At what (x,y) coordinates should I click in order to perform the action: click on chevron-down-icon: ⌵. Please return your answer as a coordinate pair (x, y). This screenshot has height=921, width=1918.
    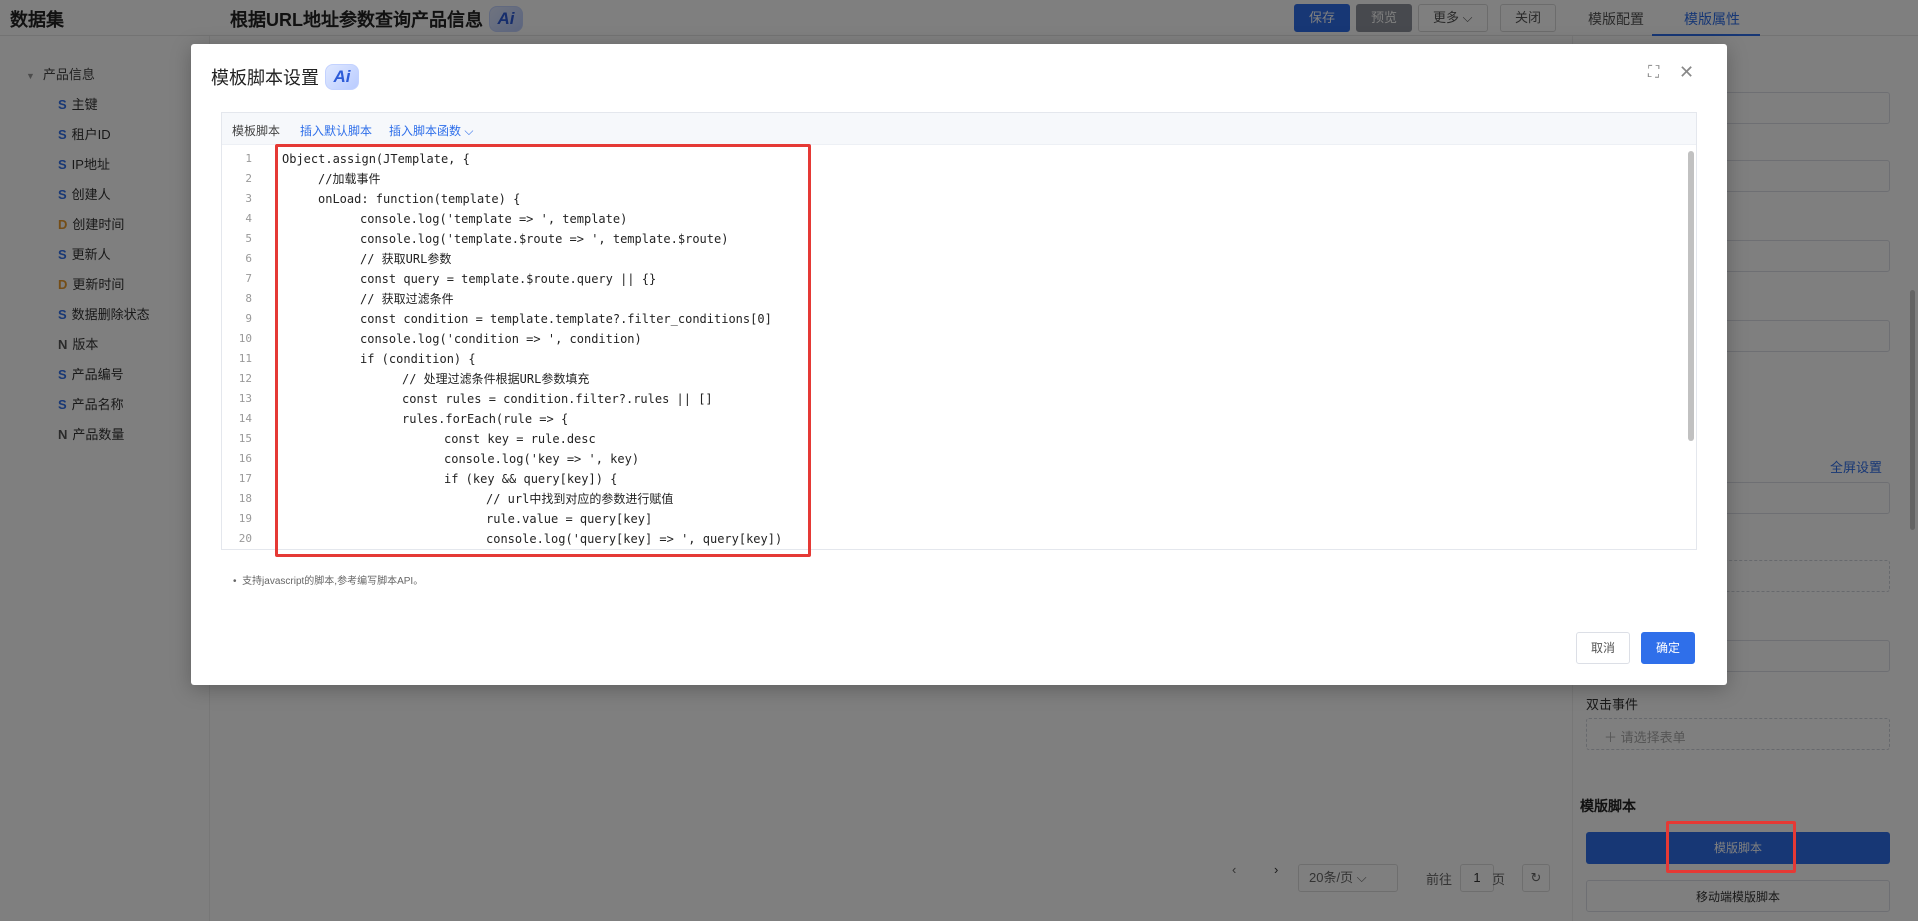
    Looking at the image, I should click on (469, 131).